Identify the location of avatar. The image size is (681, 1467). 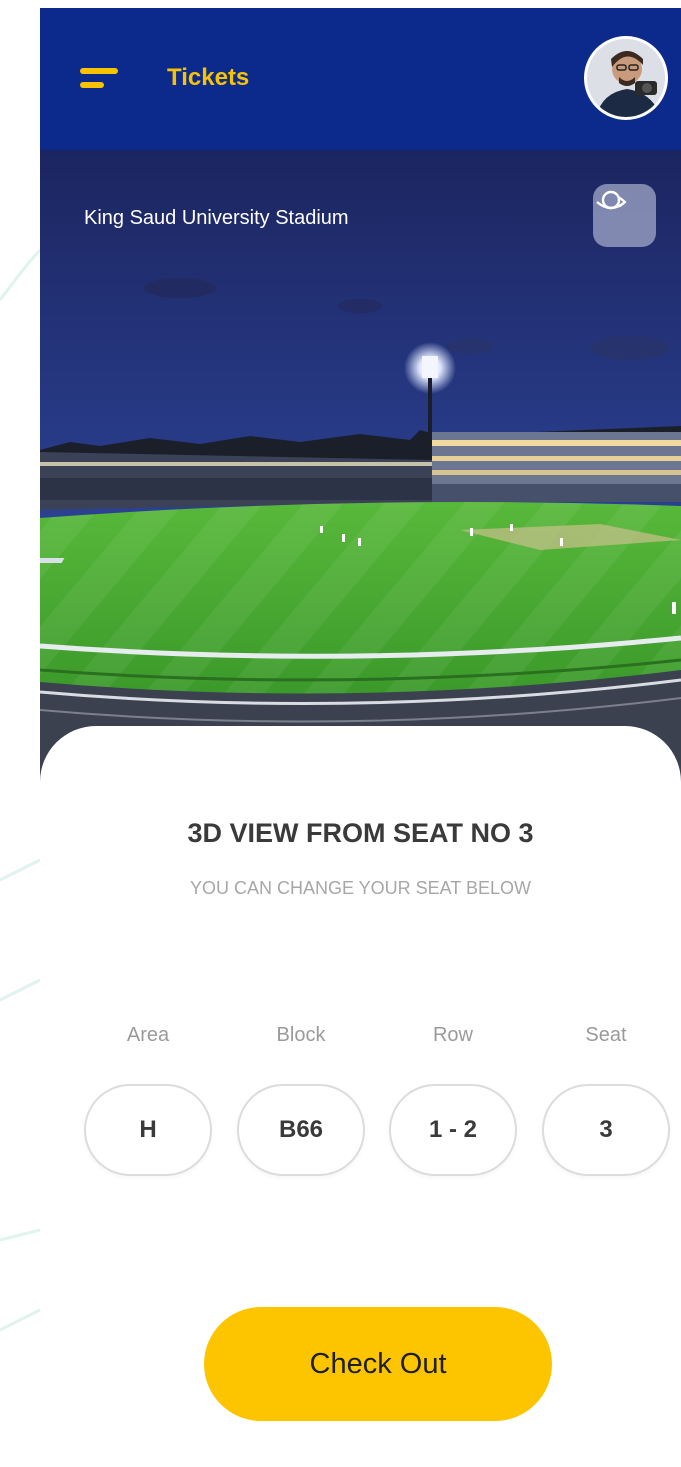
(626, 78).